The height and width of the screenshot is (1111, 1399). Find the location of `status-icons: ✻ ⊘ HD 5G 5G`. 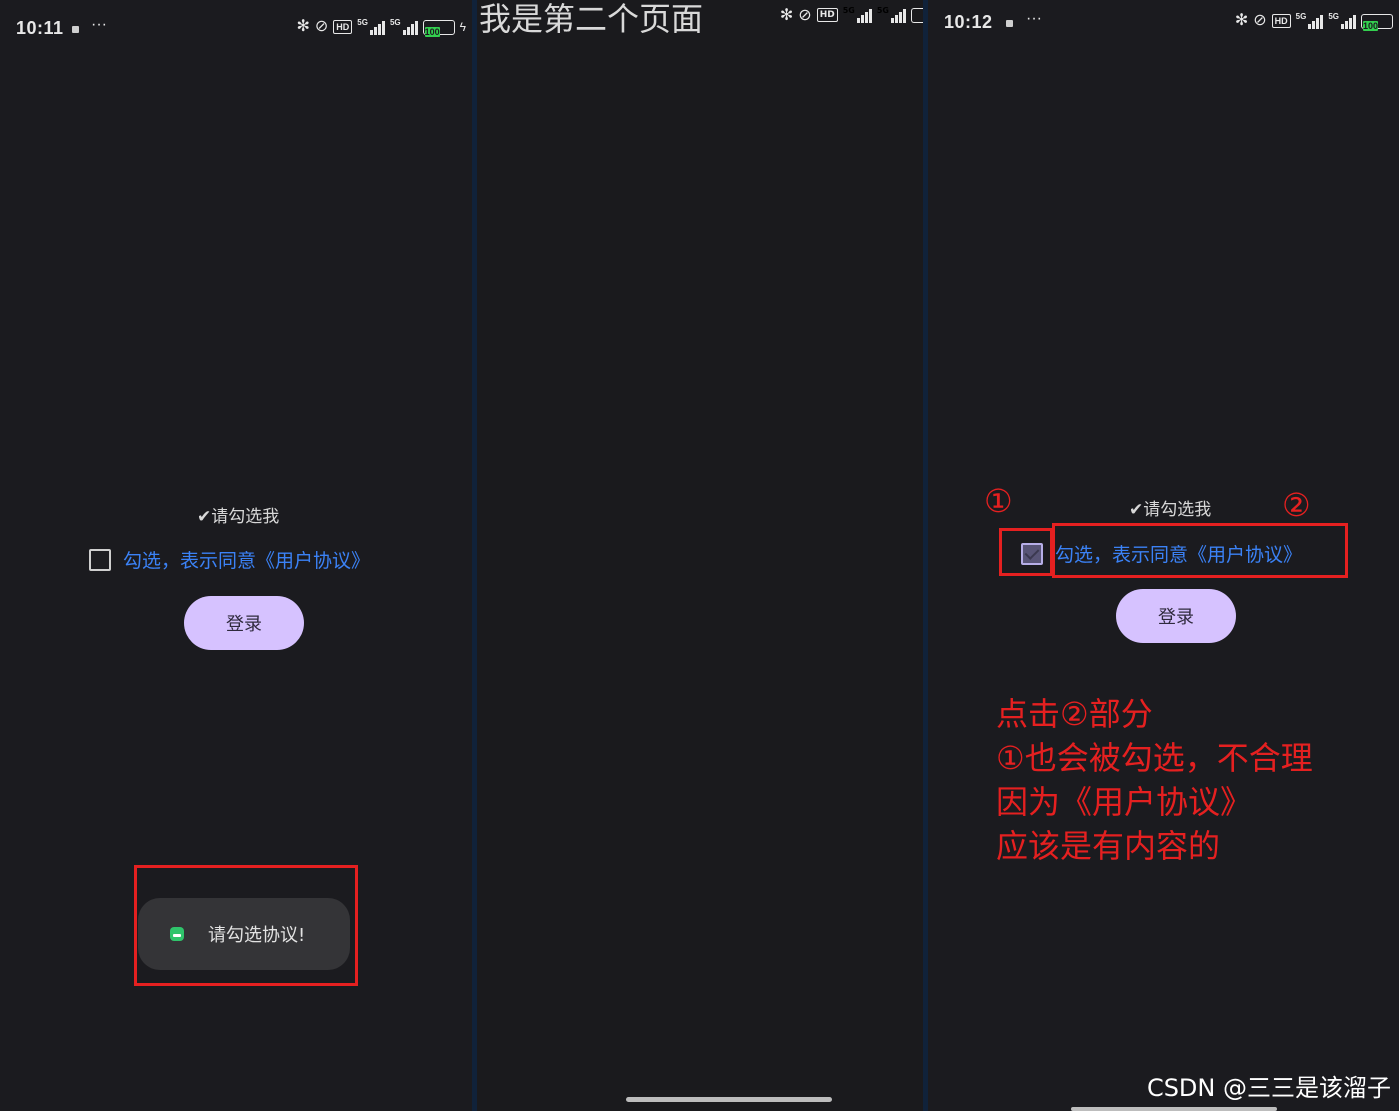

status-icons: ✻ ⊘ HD 5G 5G is located at coordinates (851, 15).